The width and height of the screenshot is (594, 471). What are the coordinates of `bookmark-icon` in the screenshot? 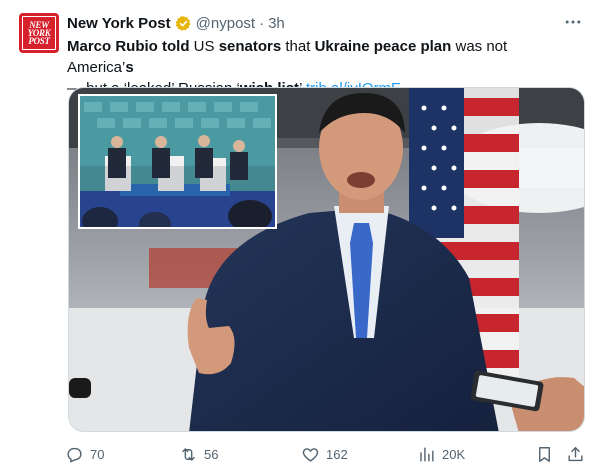 It's located at (544, 454).